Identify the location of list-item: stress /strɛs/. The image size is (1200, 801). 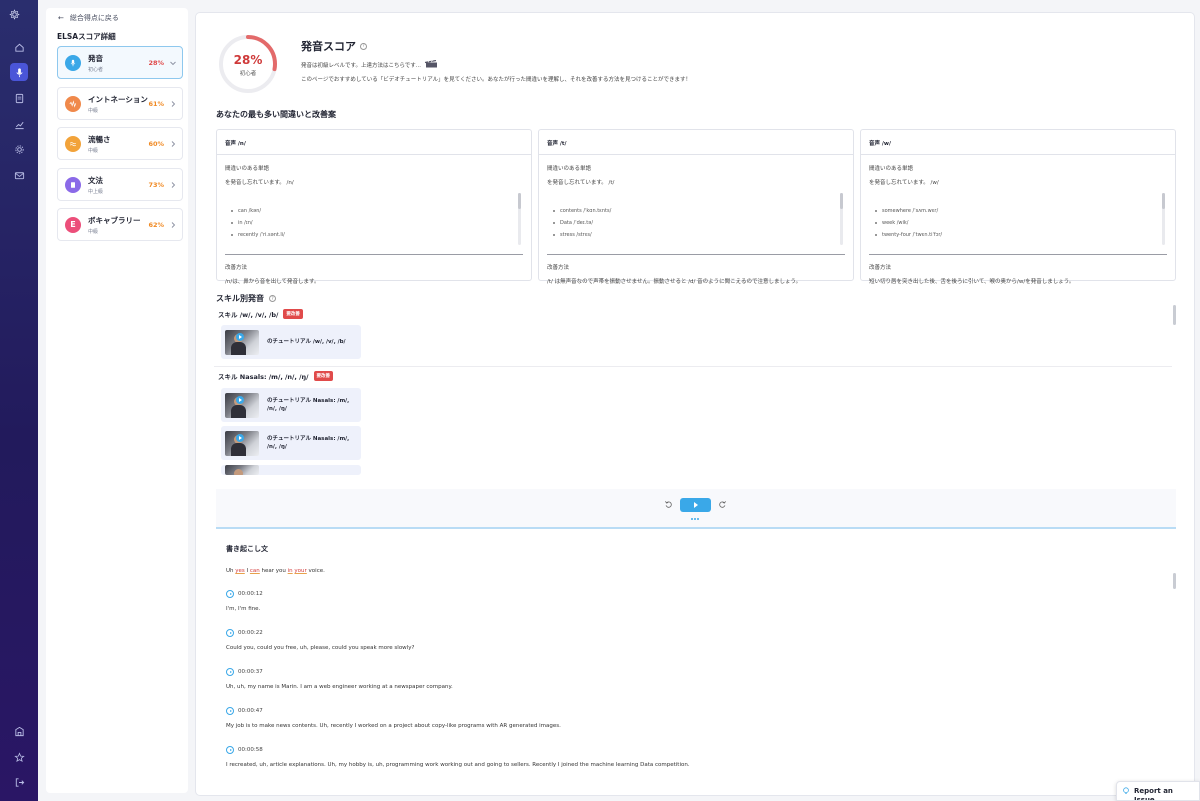
(582, 235).